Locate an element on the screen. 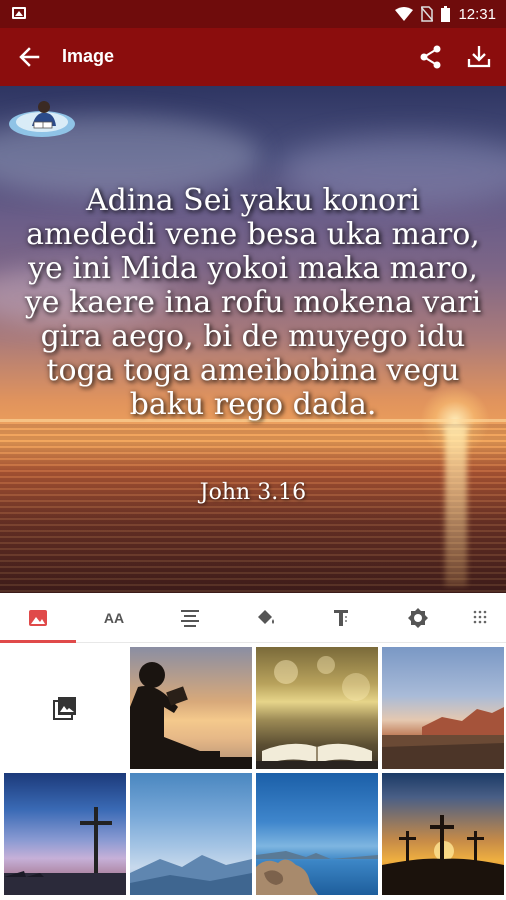 This screenshot has height=900, width=506. status-icons: 12:31 is located at coordinates (445, 14).